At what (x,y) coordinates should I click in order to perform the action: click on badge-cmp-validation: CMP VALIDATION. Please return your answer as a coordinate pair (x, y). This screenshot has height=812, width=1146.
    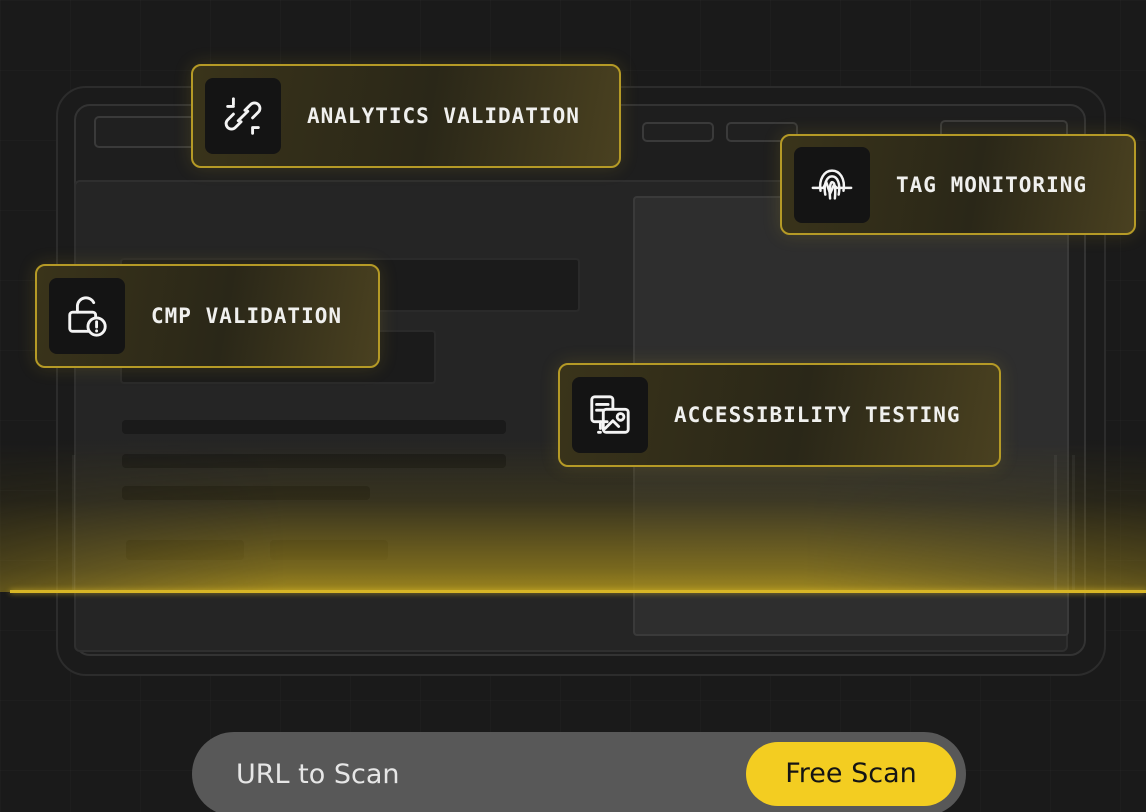
    Looking at the image, I should click on (207, 316).